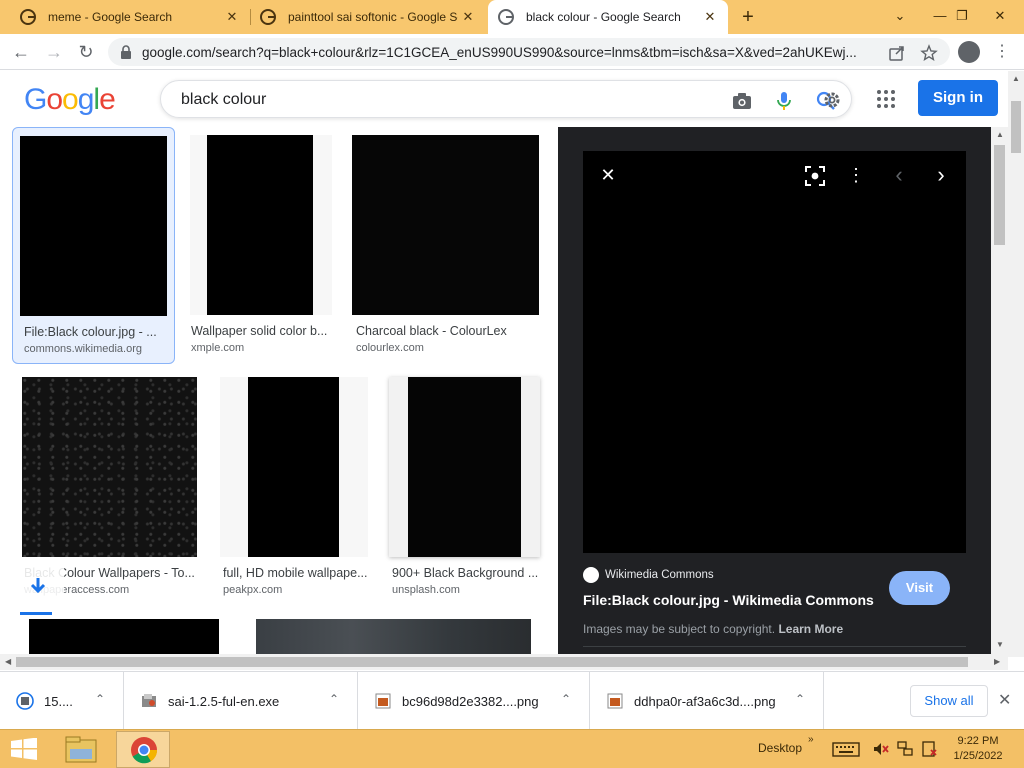 This screenshot has height=768, width=1024. Describe the element at coordinates (958, 98) in the screenshot. I see `sign-in-button: Sign in` at that location.